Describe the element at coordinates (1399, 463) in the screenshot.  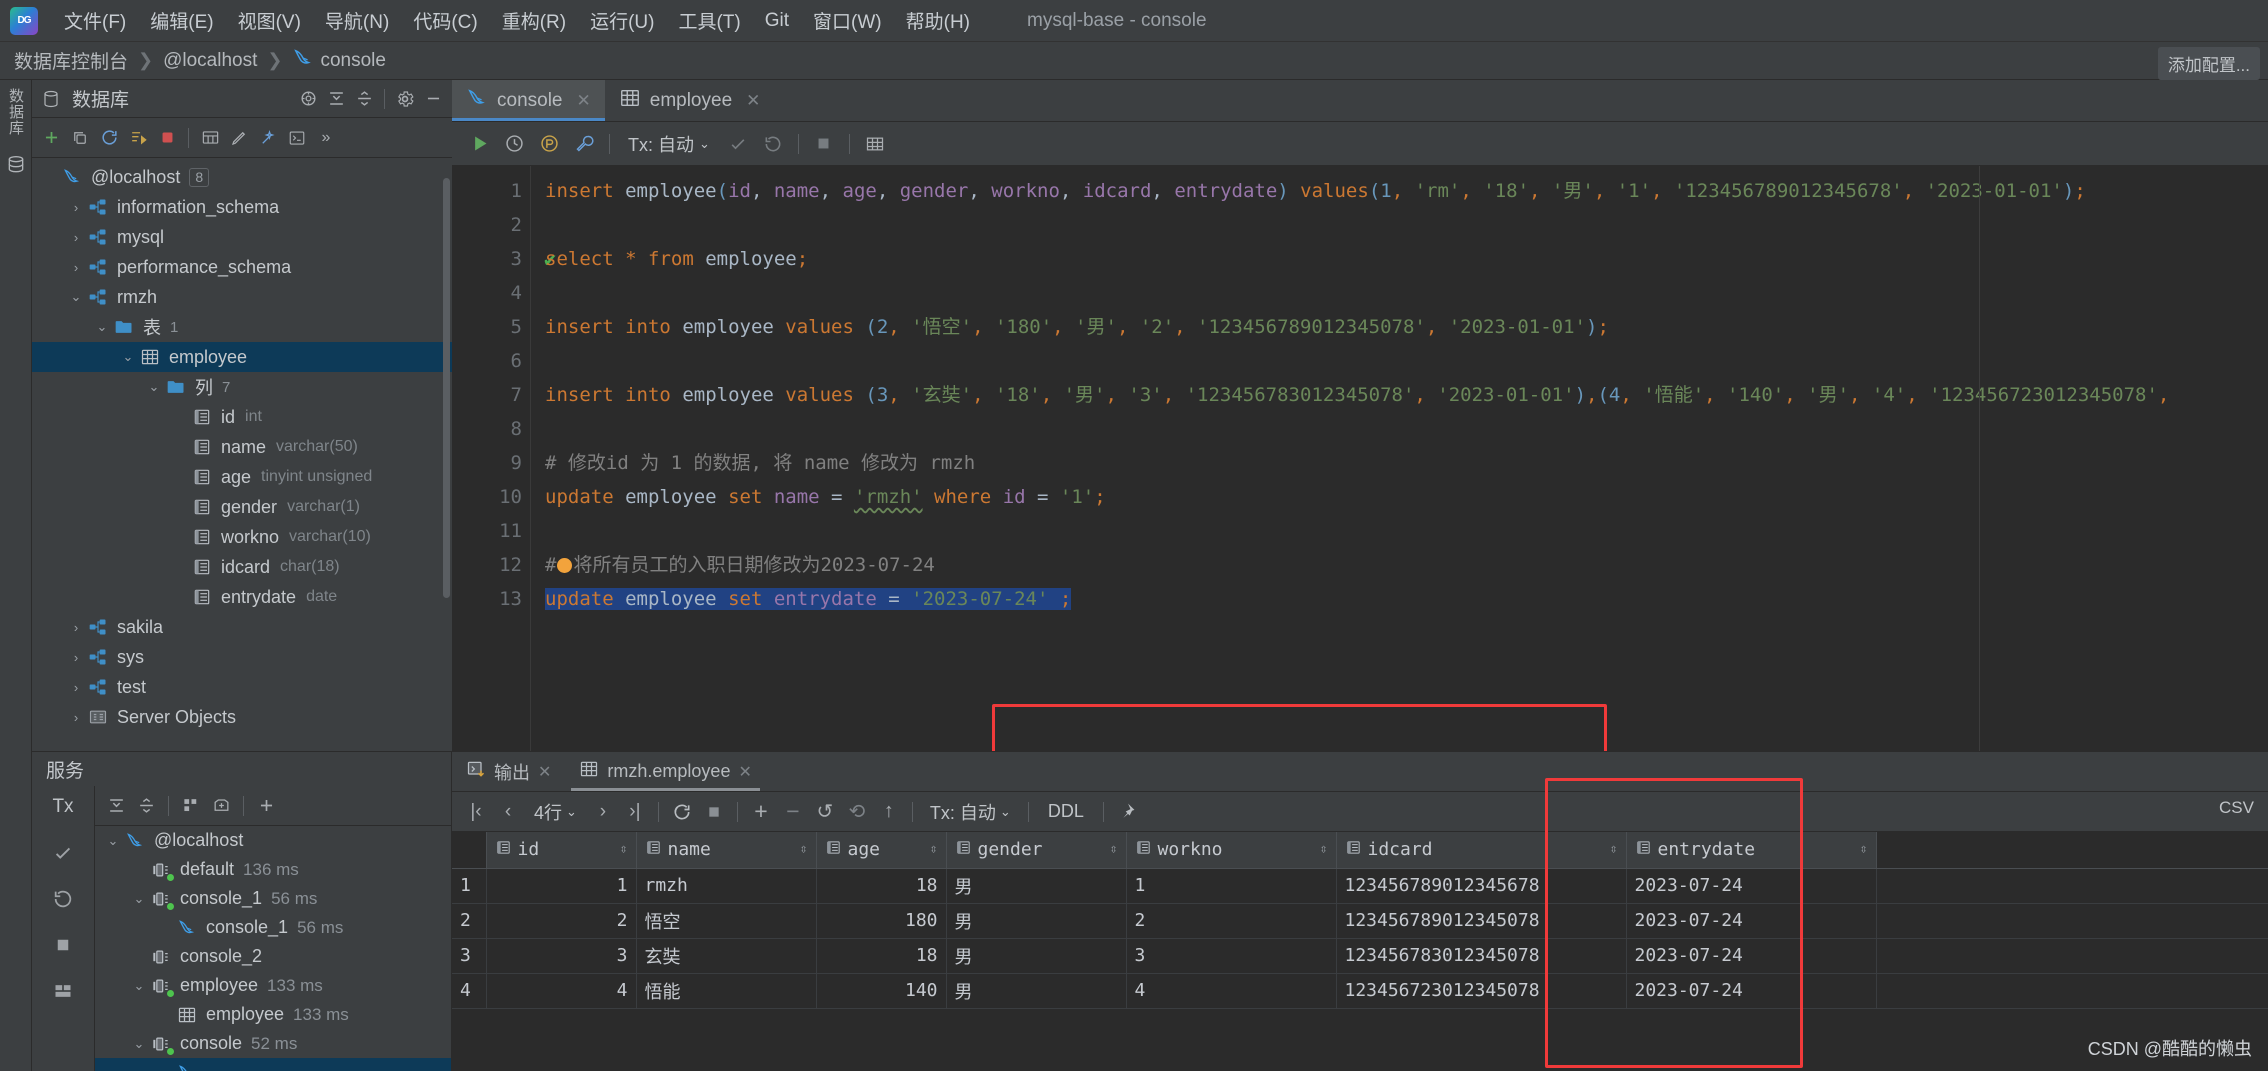
I see `code-line: # 修改id 为 1 的数据, 将 name 修改为 rmzh` at that location.